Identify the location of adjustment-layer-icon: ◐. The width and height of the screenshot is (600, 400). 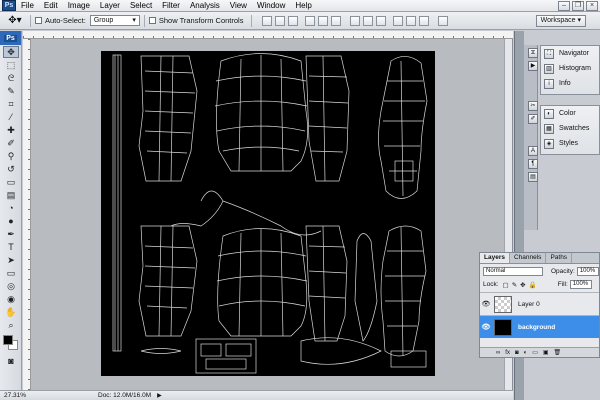
(526, 353).